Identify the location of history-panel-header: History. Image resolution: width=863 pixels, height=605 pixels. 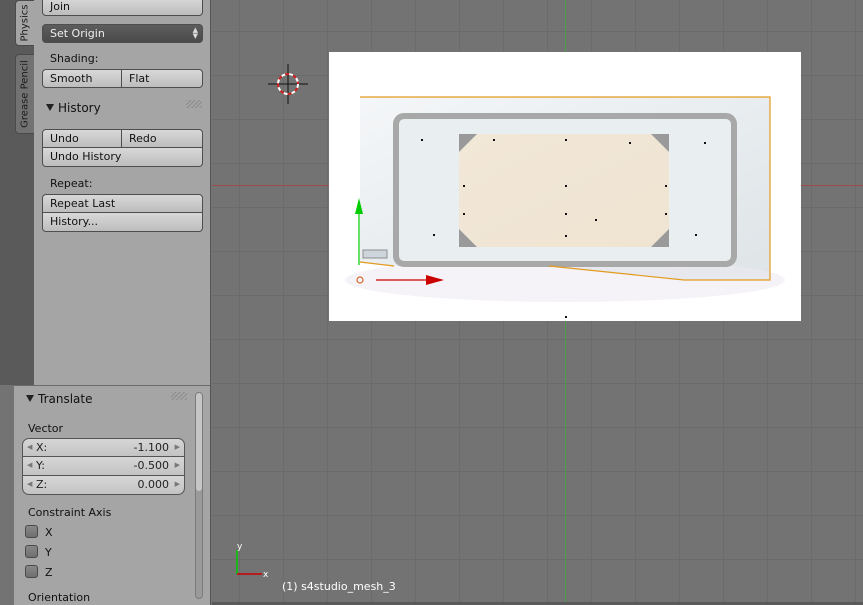
(73, 108).